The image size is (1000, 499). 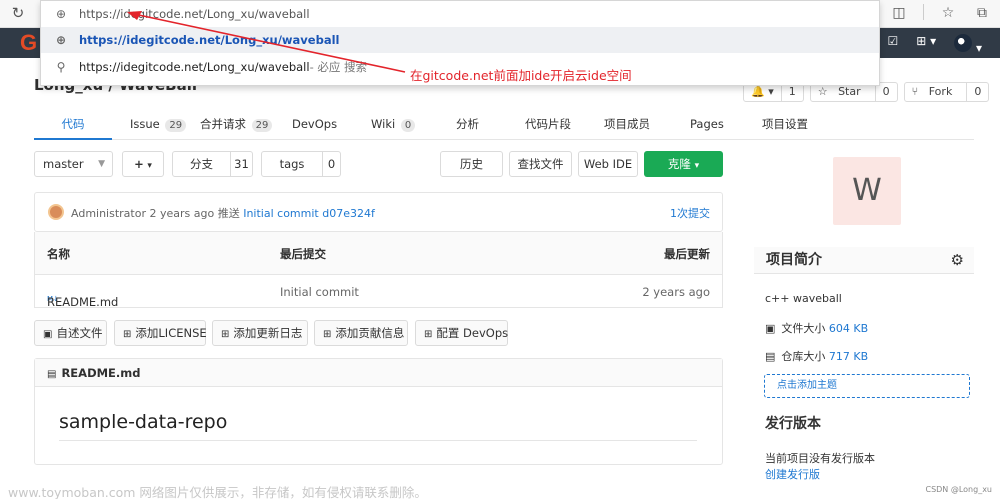 What do you see at coordinates (108, 213) in the screenshot?
I see `commit-author: Administrator` at bounding box center [108, 213].